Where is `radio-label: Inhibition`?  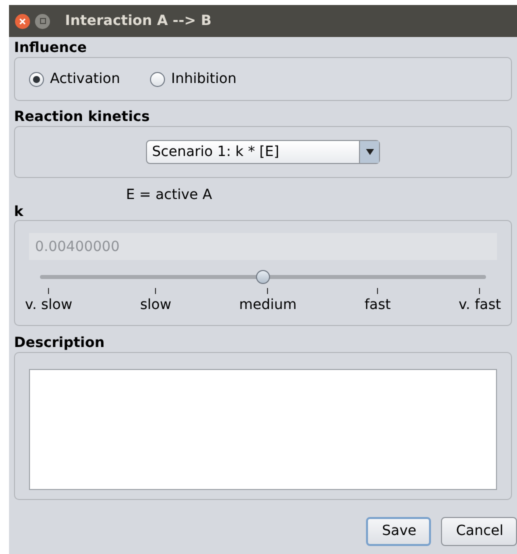
radio-label: Inhibition is located at coordinates (203, 79).